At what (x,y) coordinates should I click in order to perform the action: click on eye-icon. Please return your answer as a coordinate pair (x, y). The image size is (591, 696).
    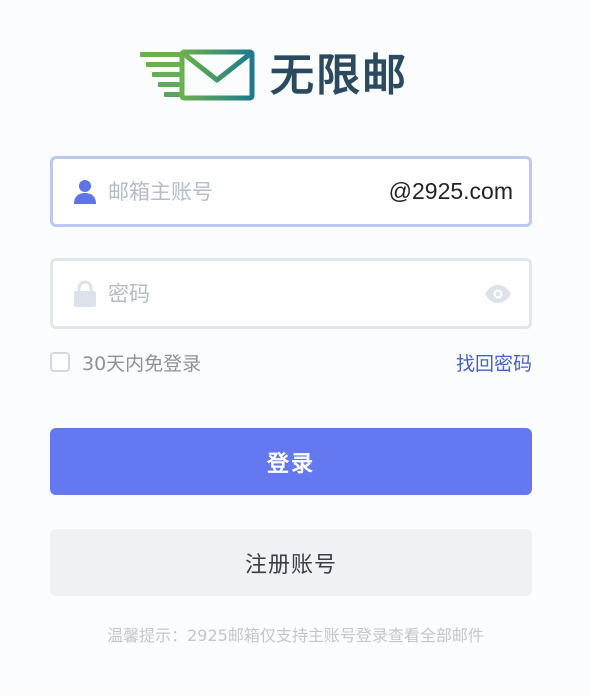
    Looking at the image, I should click on (498, 294).